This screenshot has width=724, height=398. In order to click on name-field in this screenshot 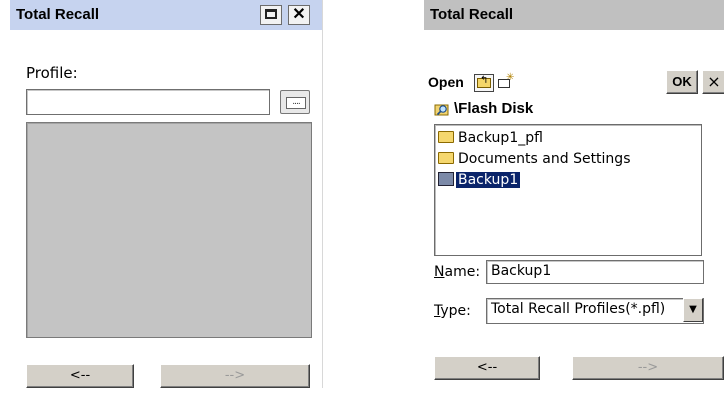, I will do `click(595, 272)`.